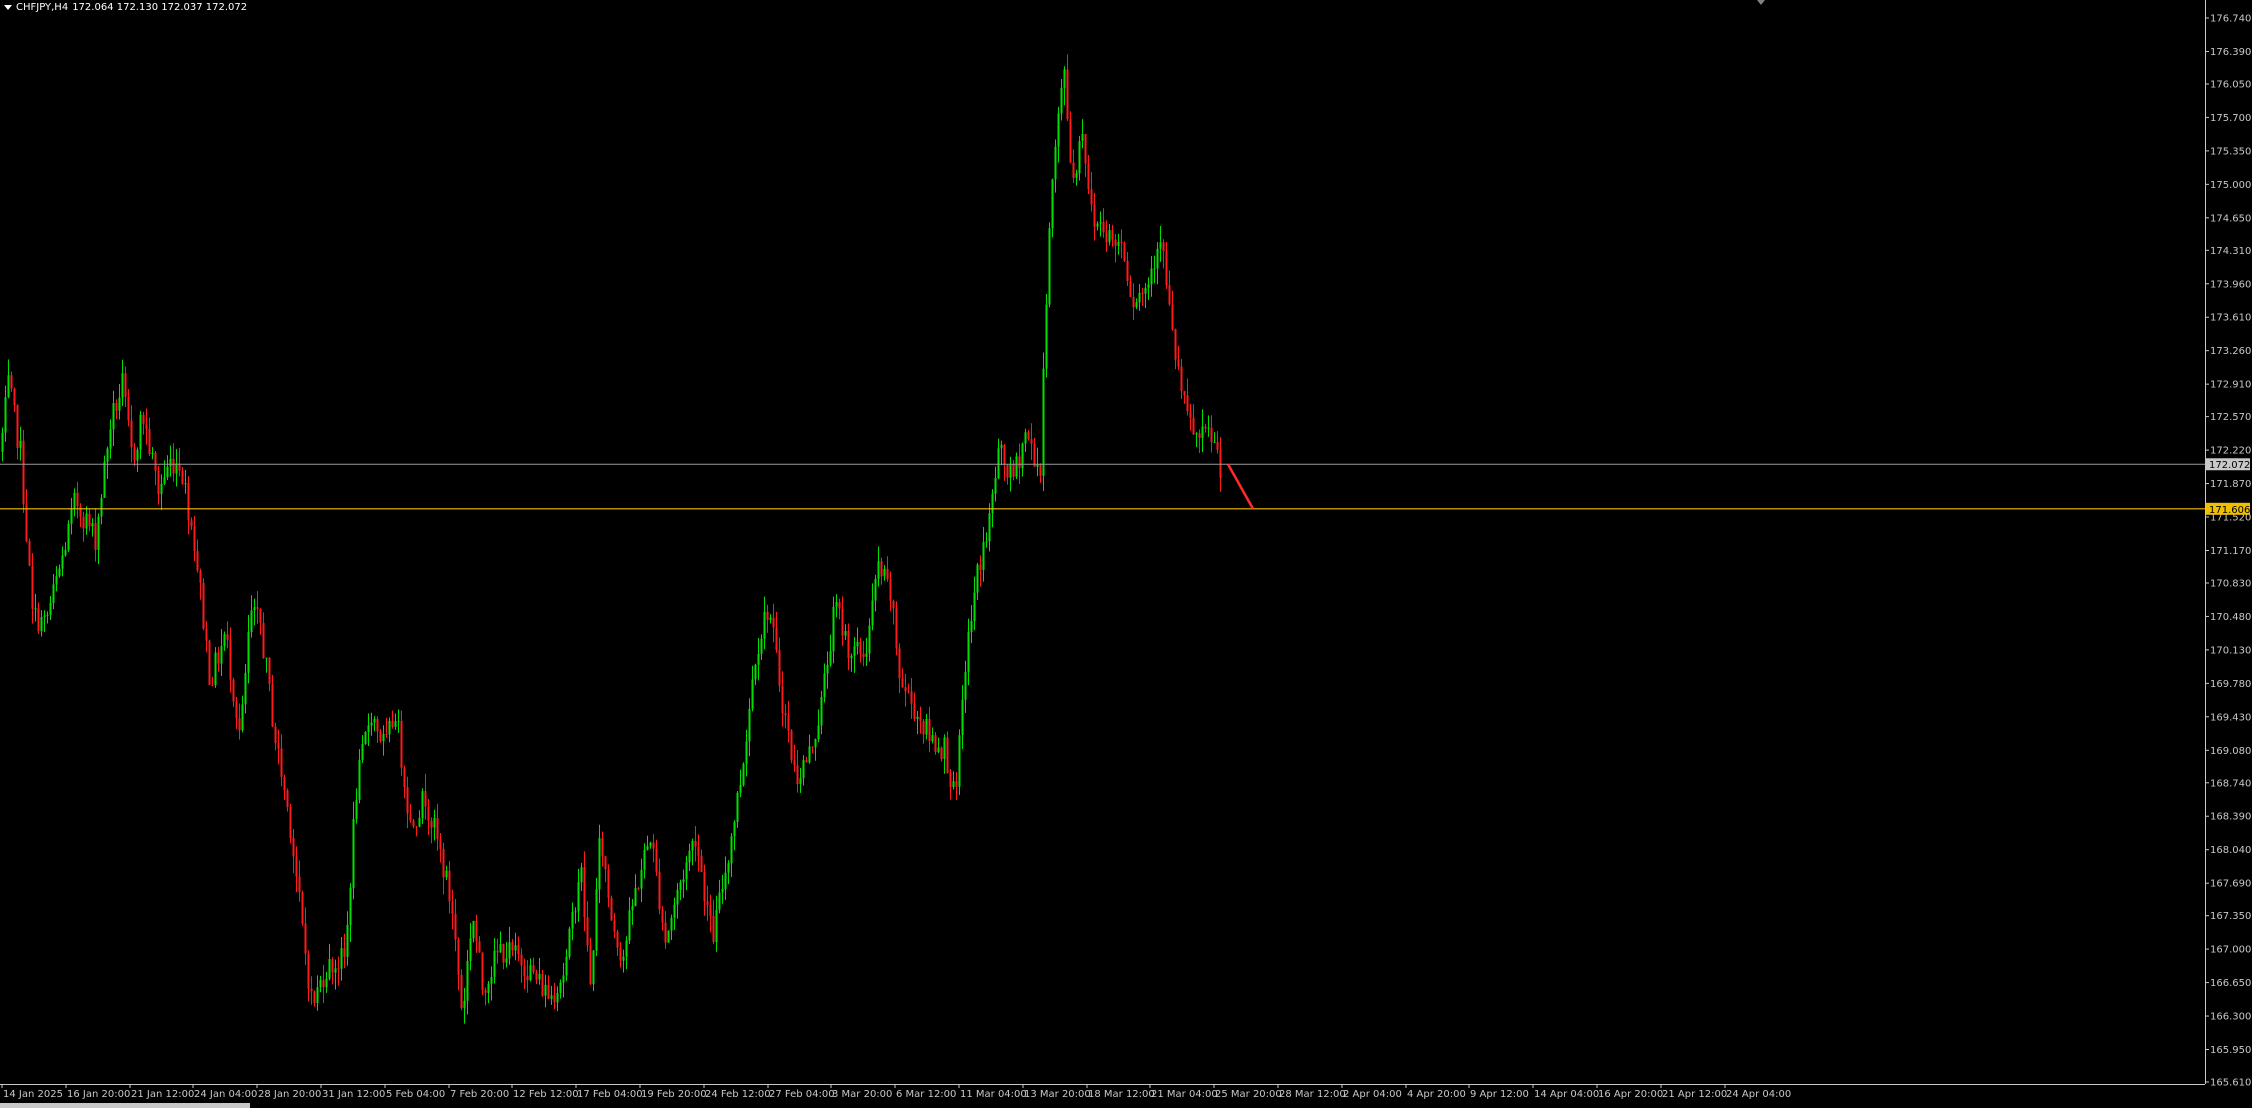 Image resolution: width=2252 pixels, height=1108 pixels. What do you see at coordinates (2230, 19) in the screenshot?
I see `price-tick-label: 176.740` at bounding box center [2230, 19].